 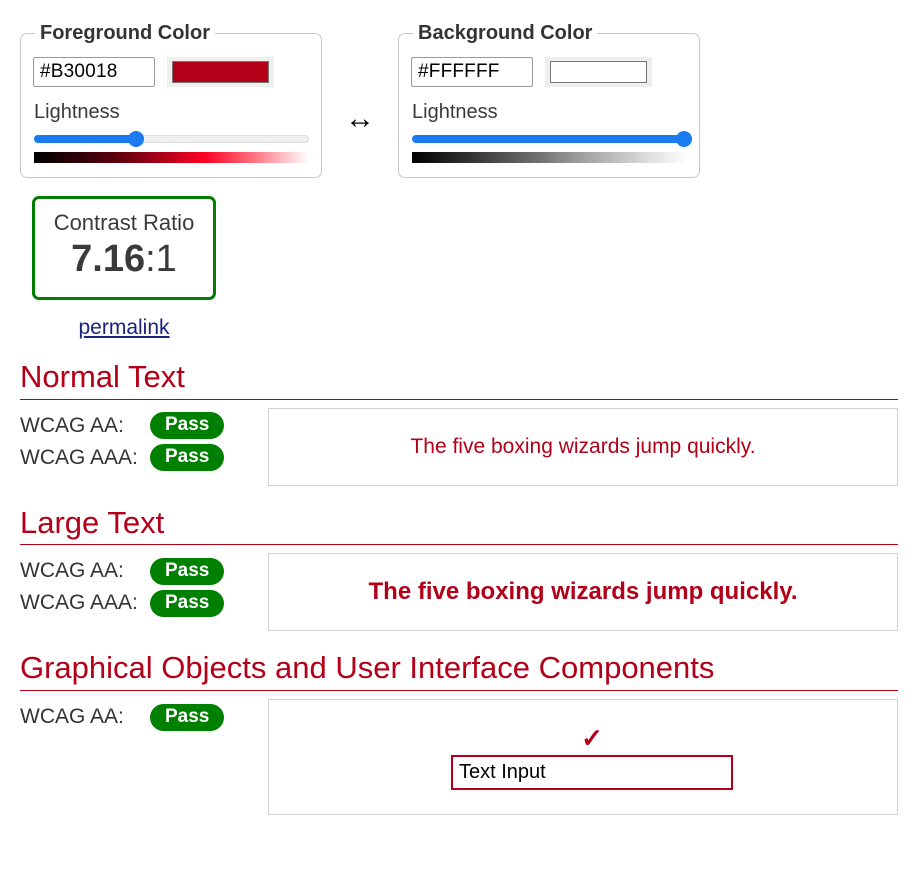 I want to click on background-lightness-slider, so click(x=552, y=139).